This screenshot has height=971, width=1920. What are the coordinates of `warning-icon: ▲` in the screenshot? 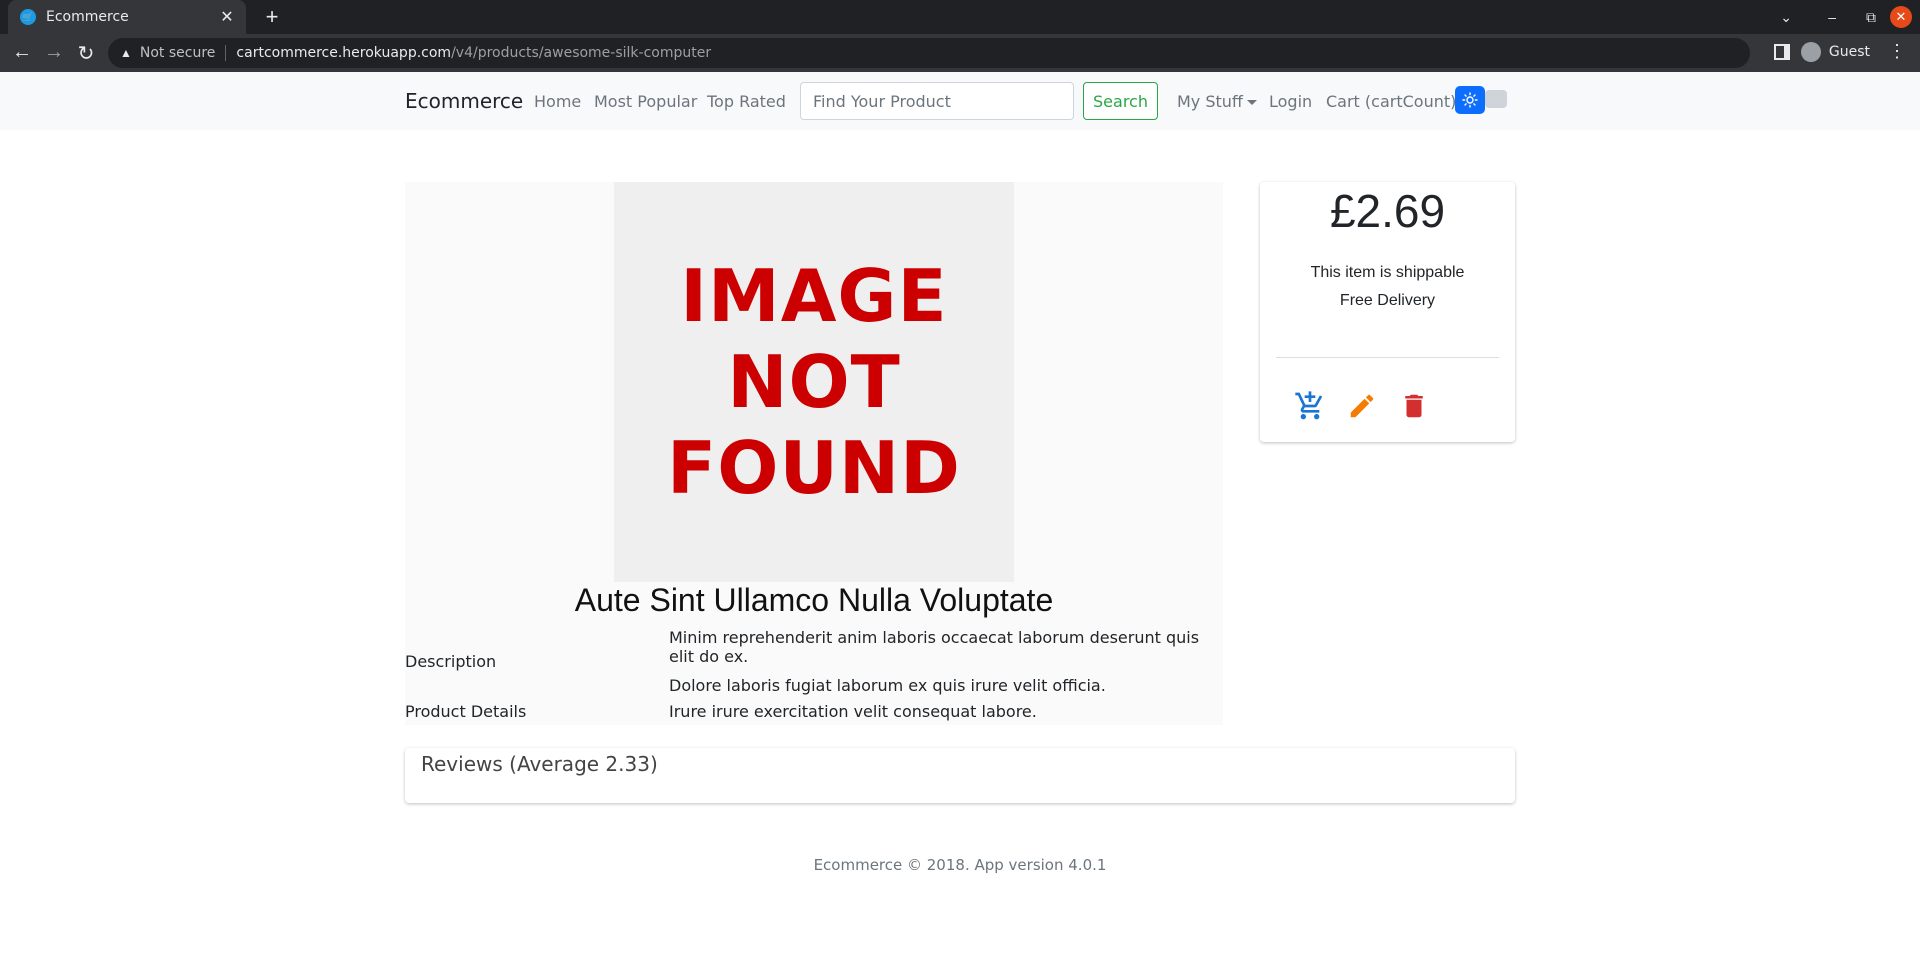 It's located at (126, 53).